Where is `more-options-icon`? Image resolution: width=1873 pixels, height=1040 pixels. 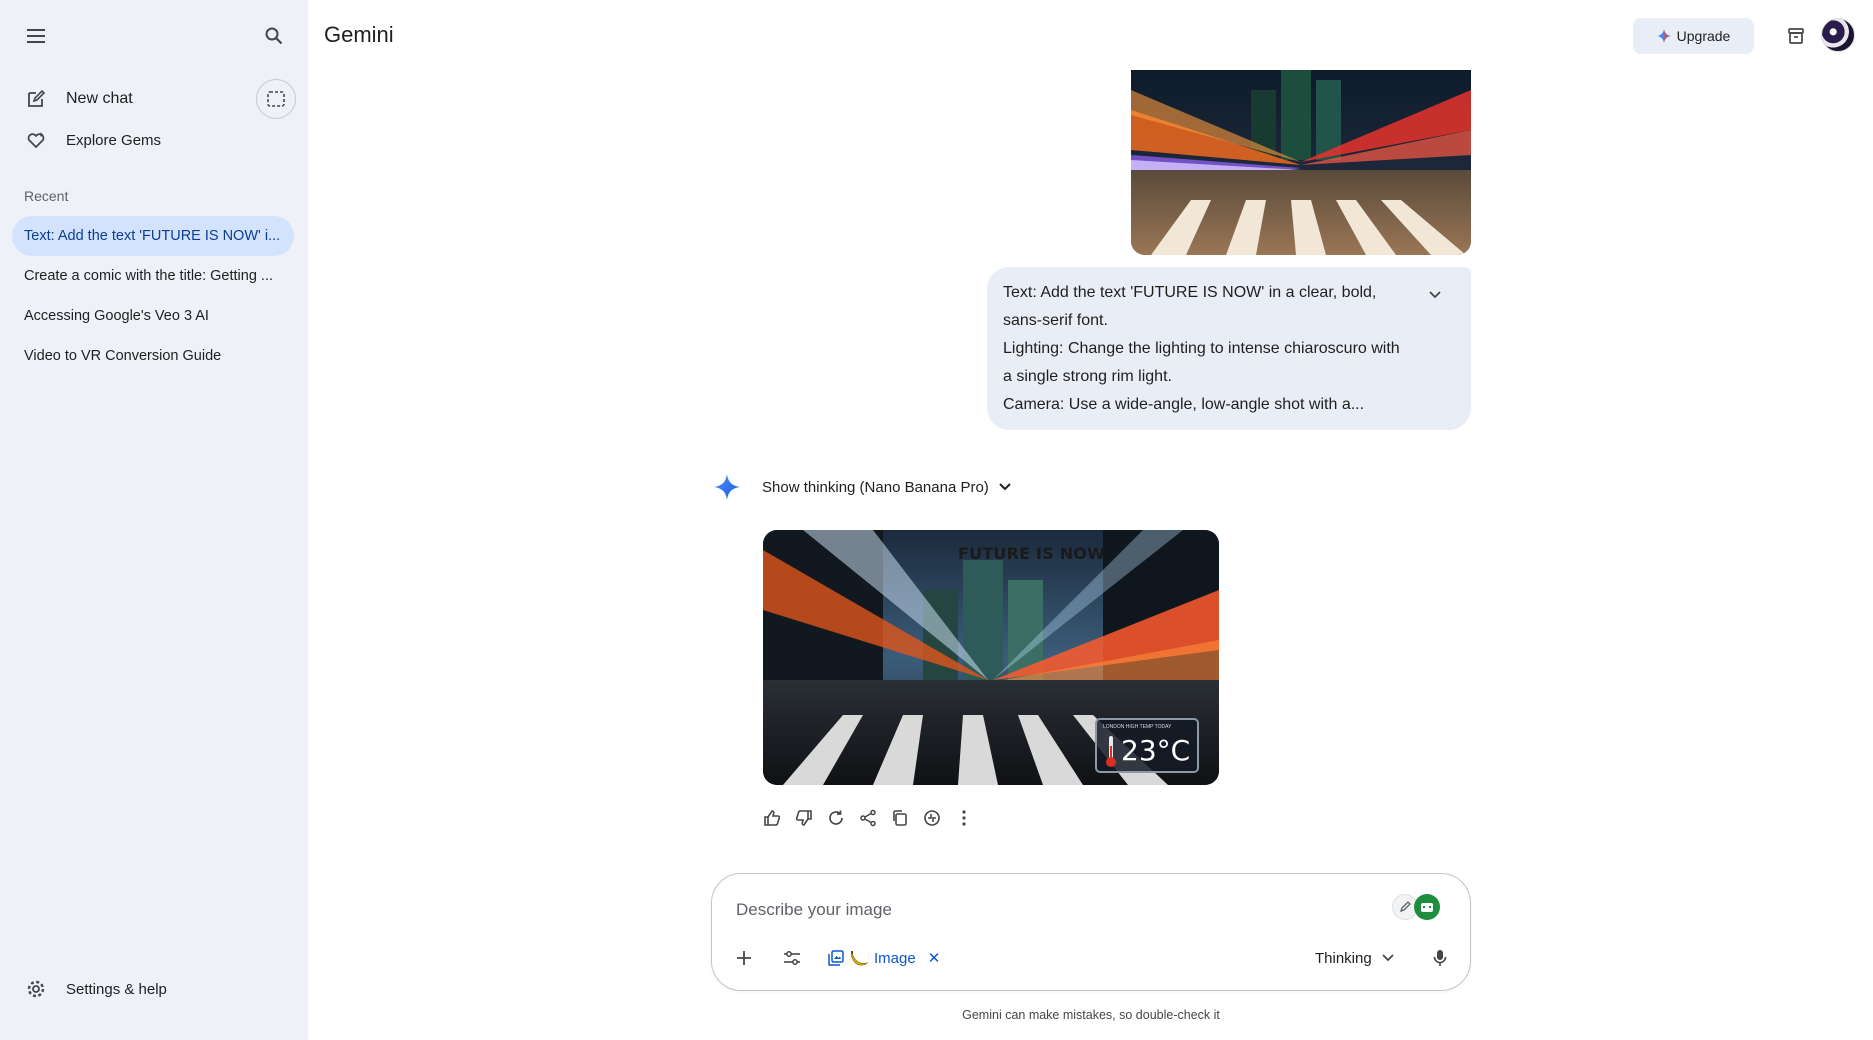 more-options-icon is located at coordinates (964, 818).